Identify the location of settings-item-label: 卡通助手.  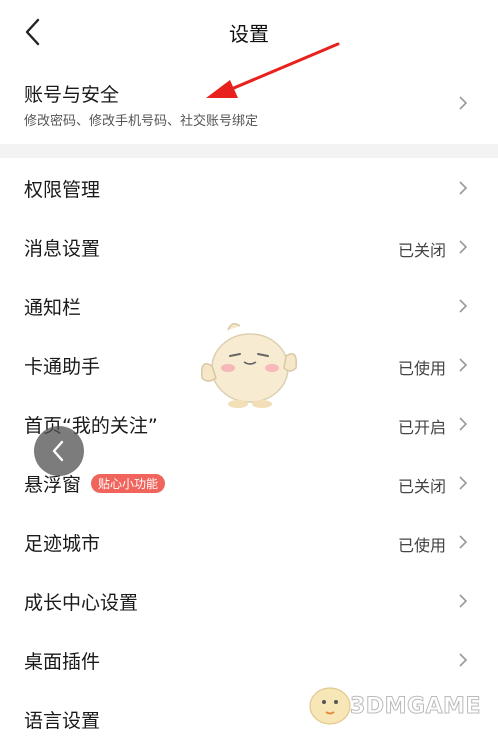
(62, 367).